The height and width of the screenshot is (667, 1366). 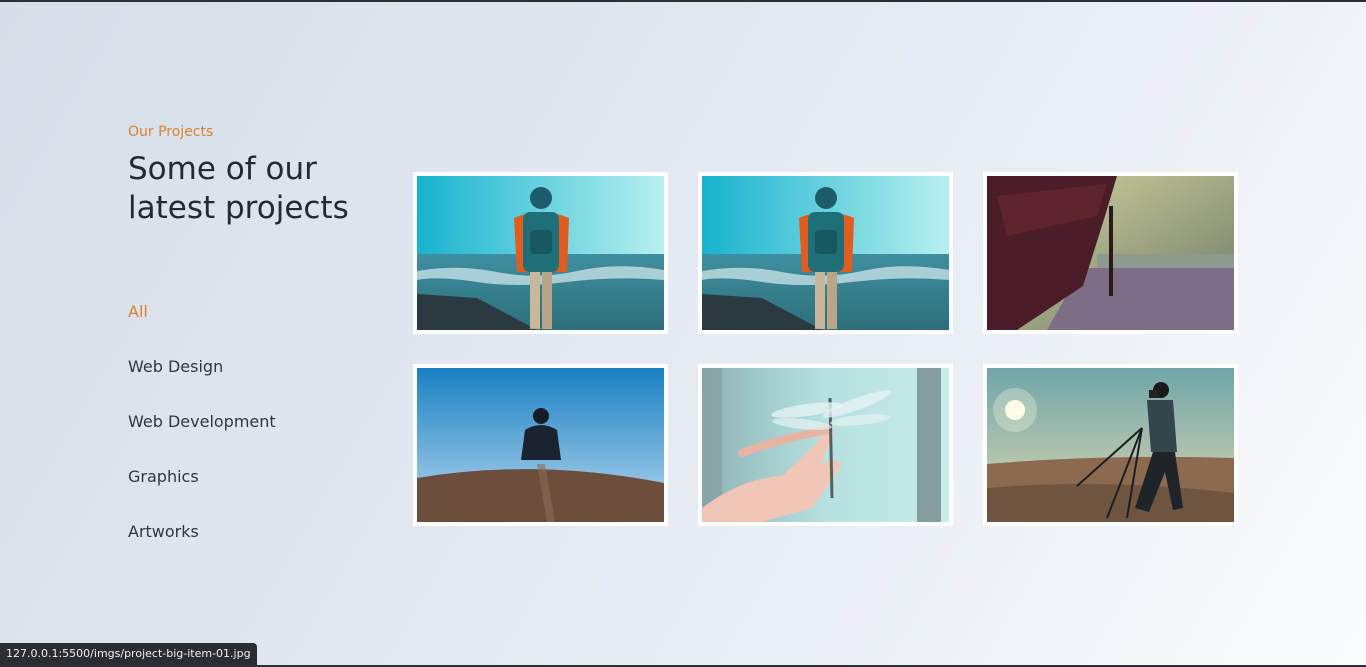 I want to click on project-thumbnail-hilltop-person, so click(x=540, y=445).